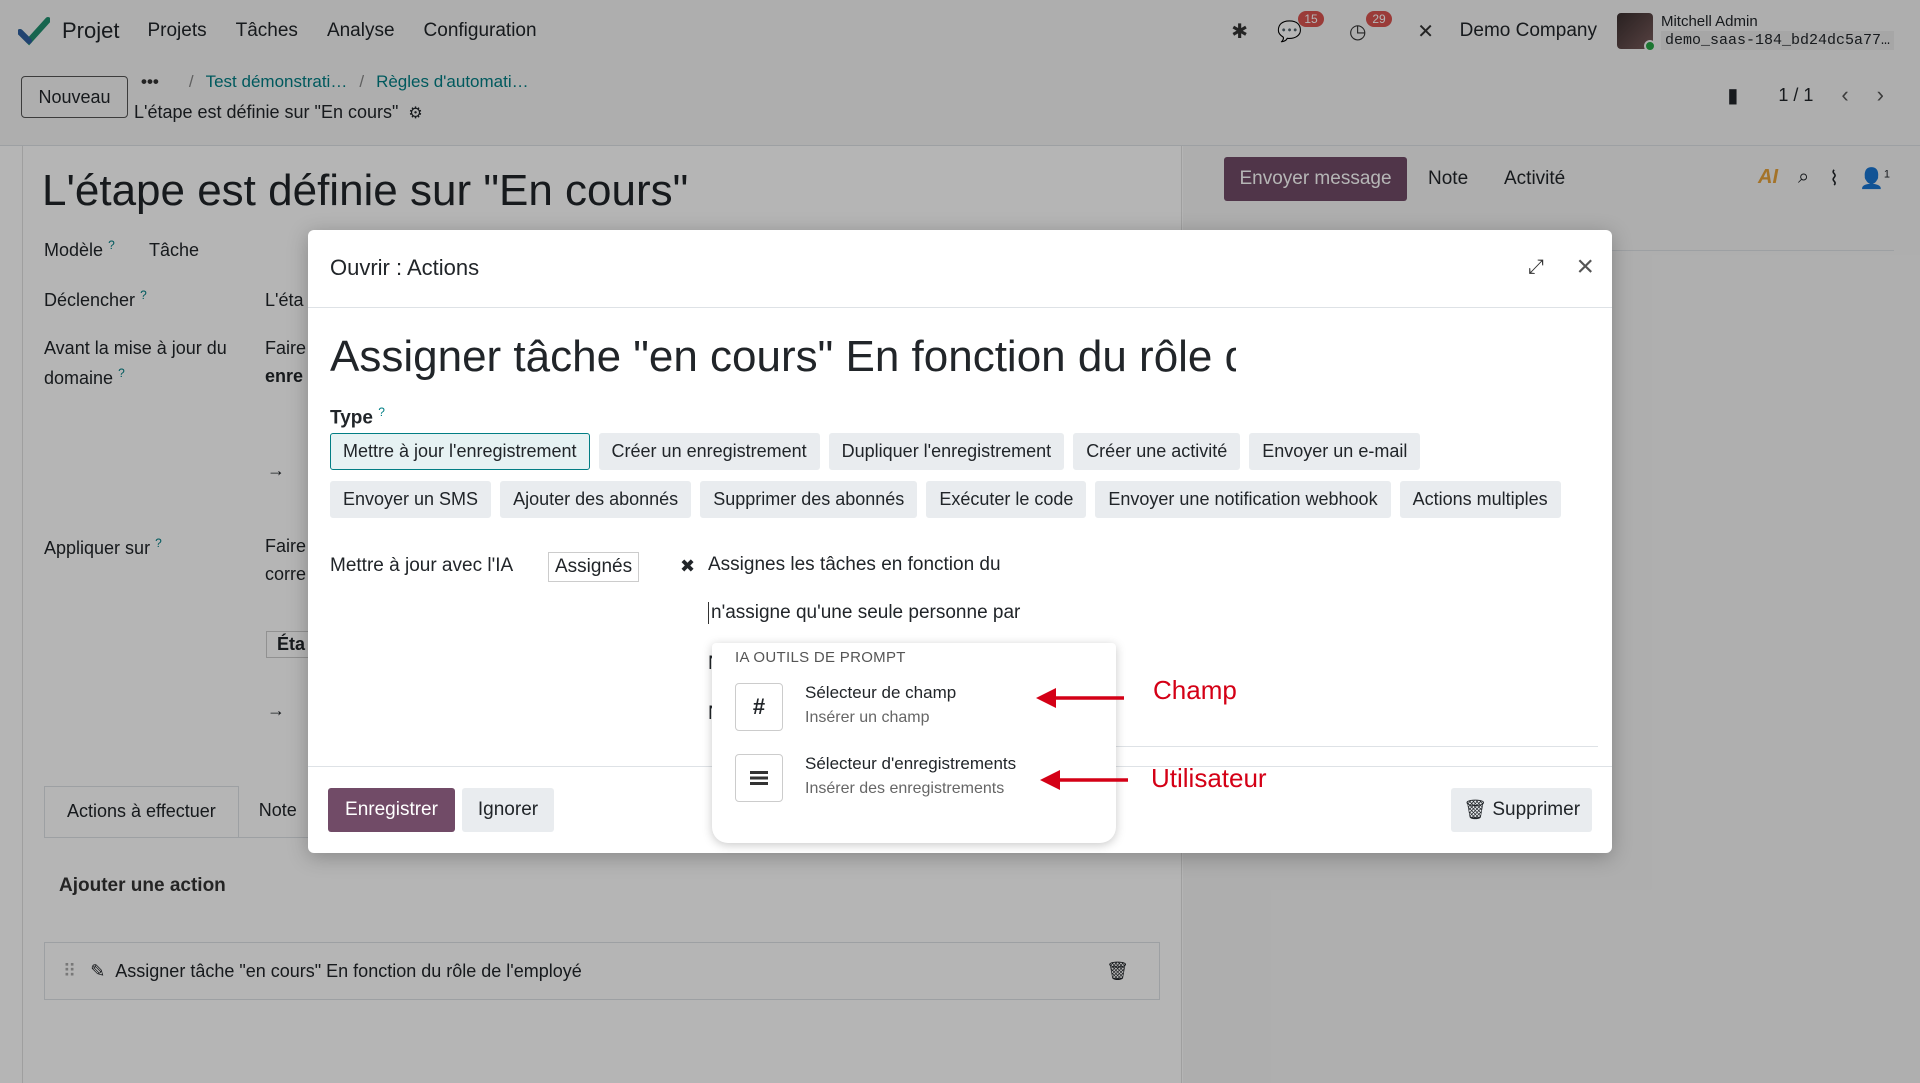  What do you see at coordinates (1006, 499) in the screenshot?
I see `type-execute-code-button: Exécuter le code` at bounding box center [1006, 499].